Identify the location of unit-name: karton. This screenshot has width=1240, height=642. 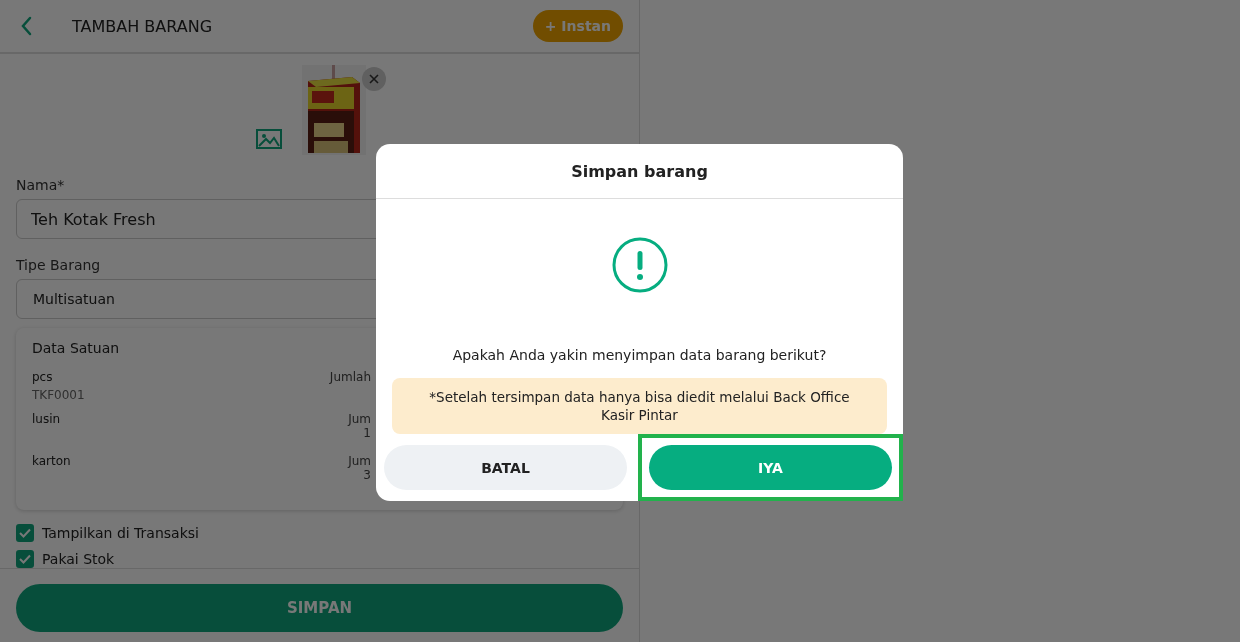
(52, 461).